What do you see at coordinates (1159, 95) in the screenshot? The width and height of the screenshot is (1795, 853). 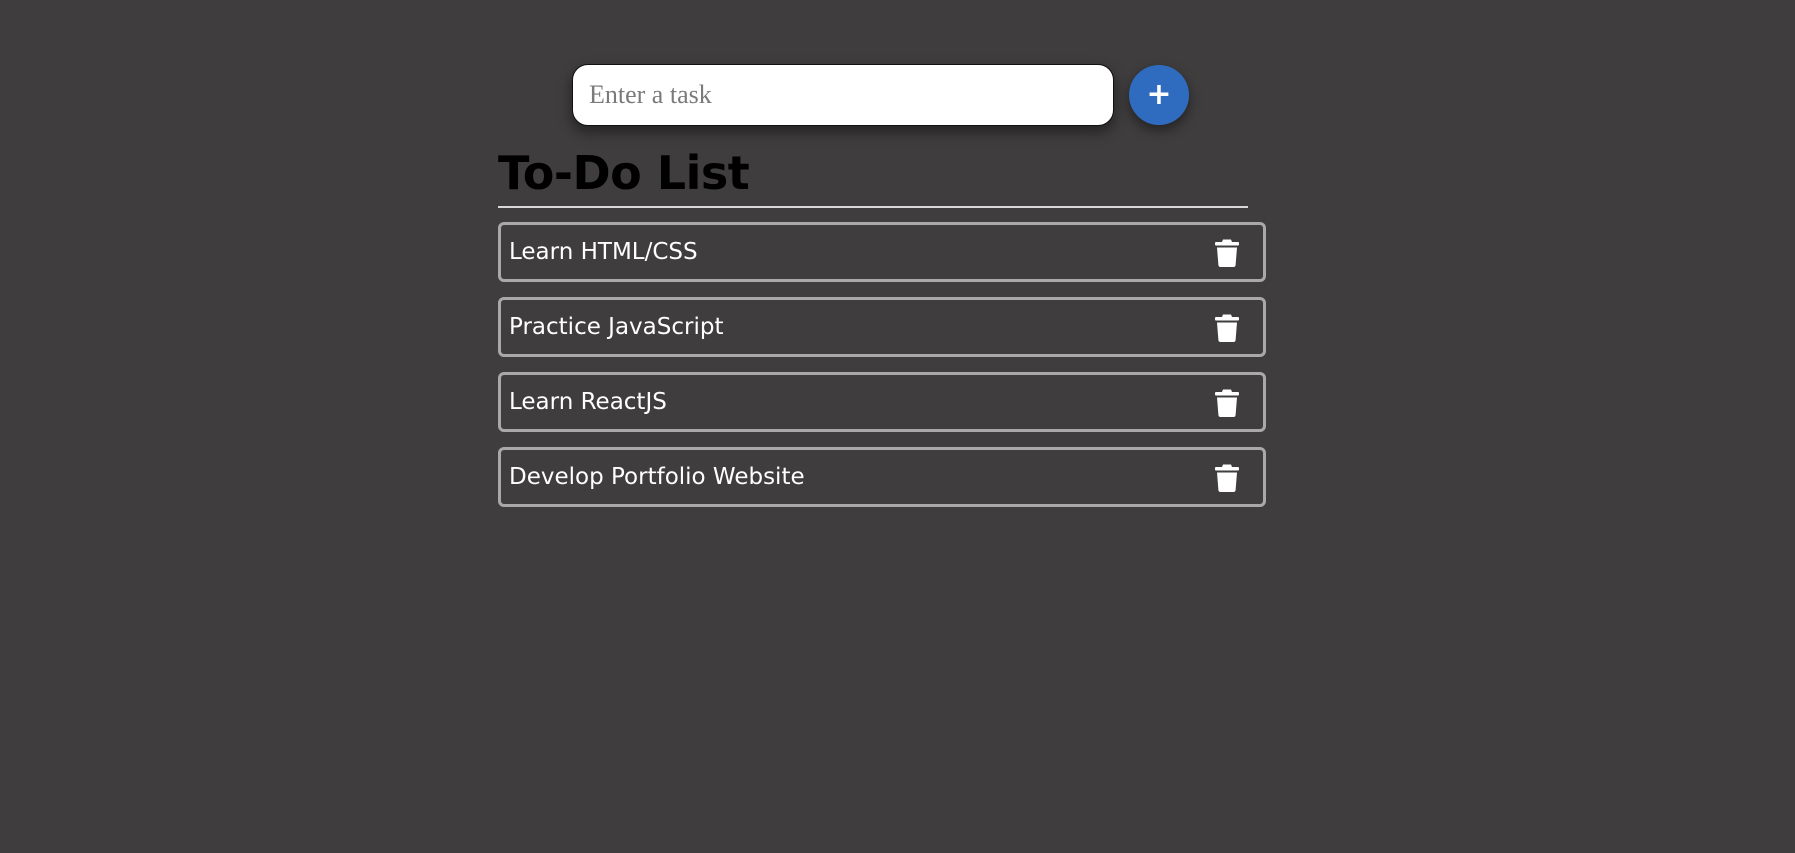 I see `add-task-button: +` at bounding box center [1159, 95].